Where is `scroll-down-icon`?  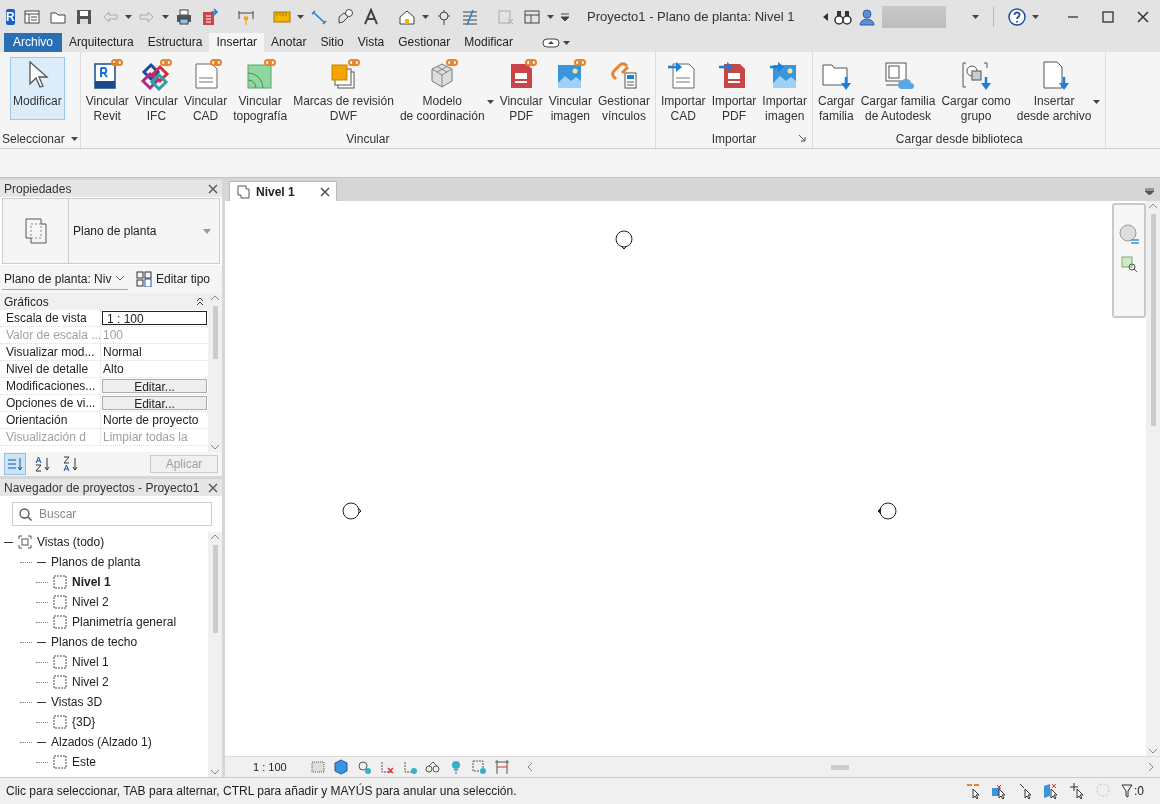 scroll-down-icon is located at coordinates (215, 447).